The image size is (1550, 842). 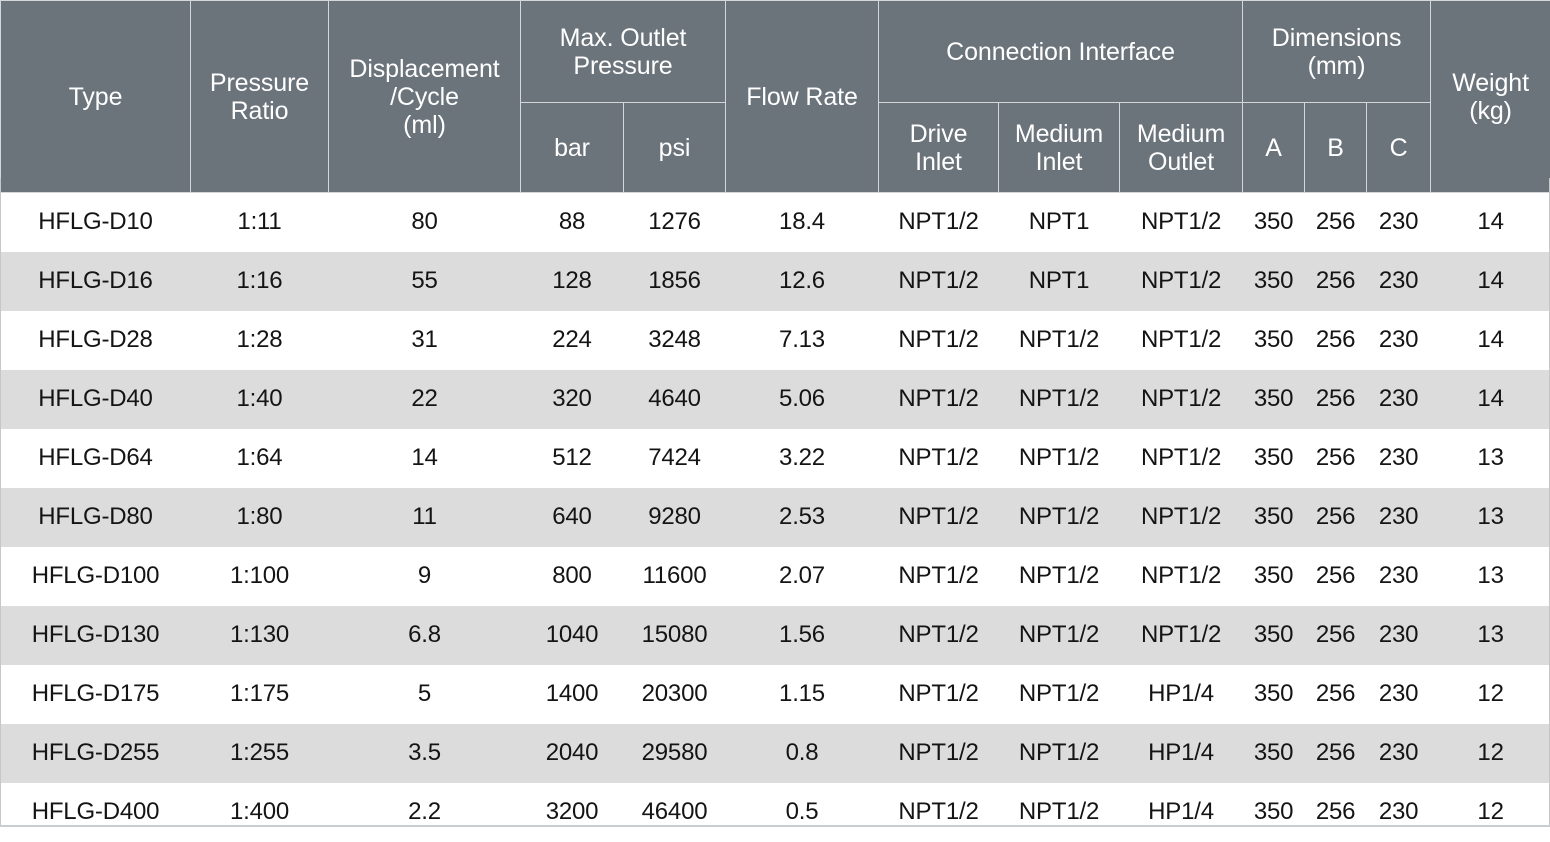 What do you see at coordinates (425, 753) in the screenshot?
I see `cell-displacement: 3.5` at bounding box center [425, 753].